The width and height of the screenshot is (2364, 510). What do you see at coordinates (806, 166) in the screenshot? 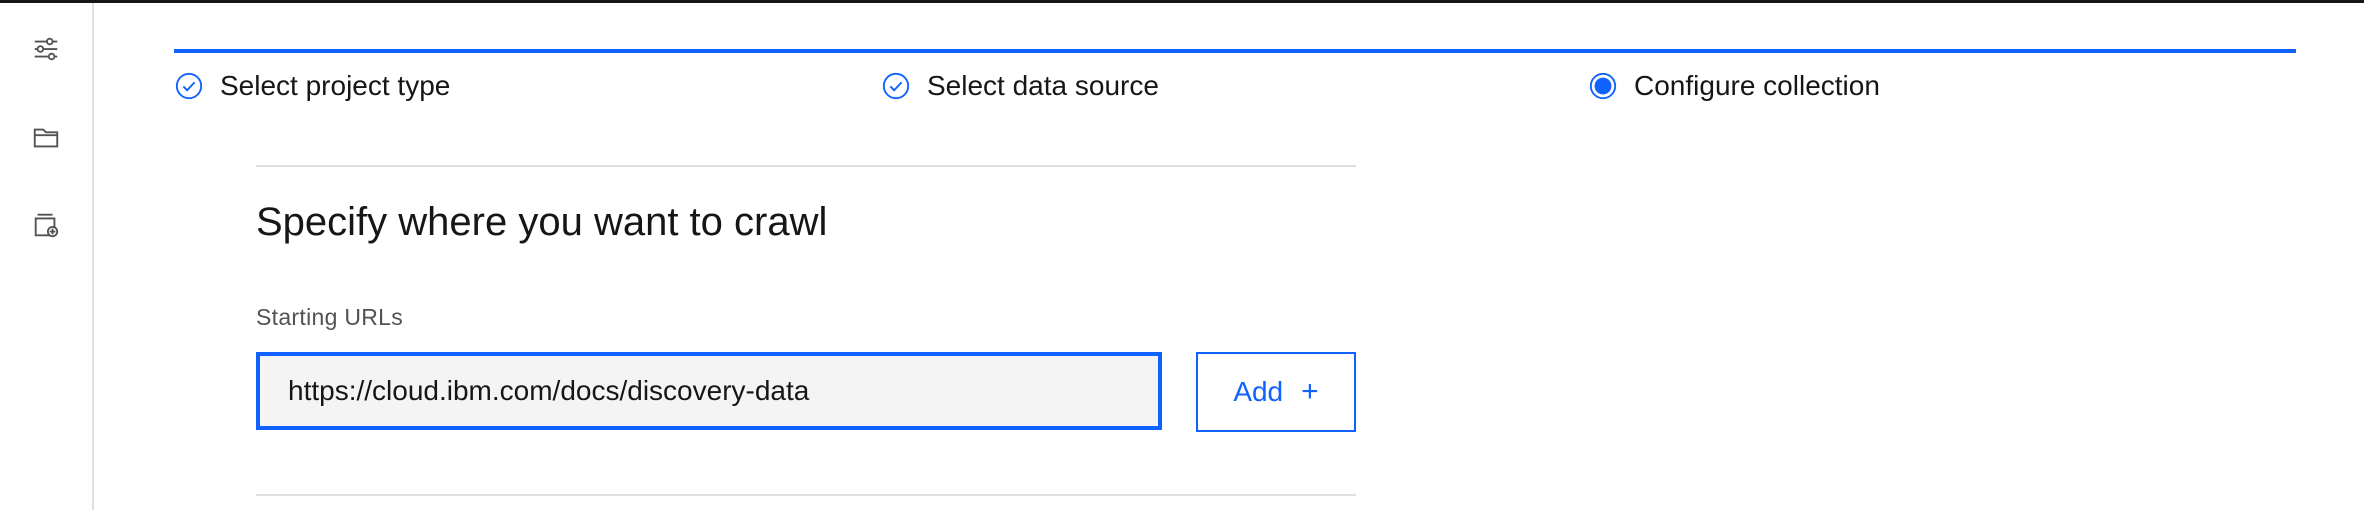
I see `section-divider-top` at bounding box center [806, 166].